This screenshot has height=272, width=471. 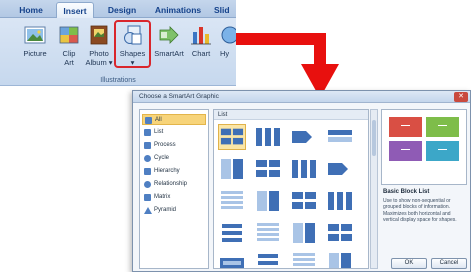 What do you see at coordinates (291, 115) in the screenshot?
I see `gallery-header: List` at bounding box center [291, 115].